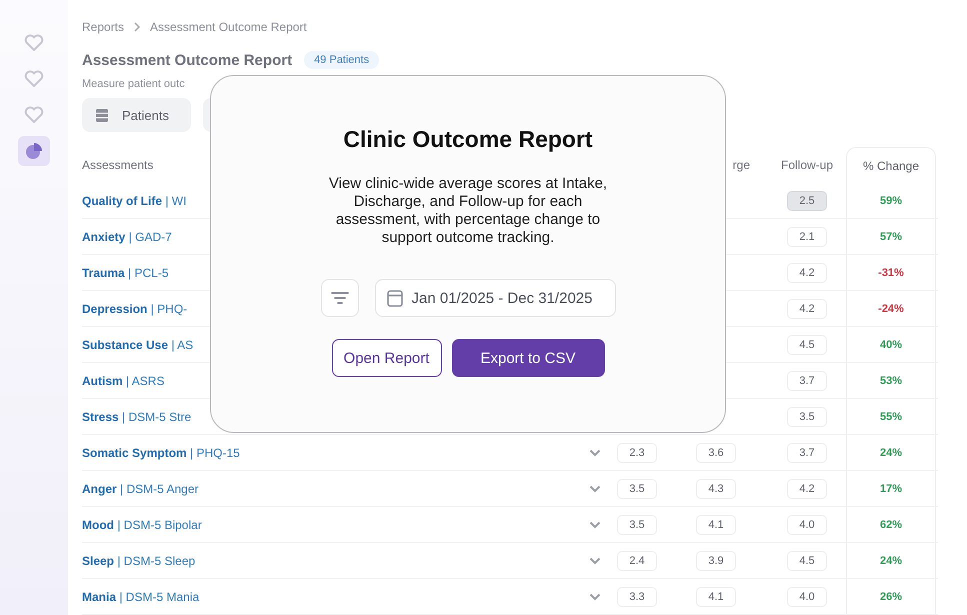  Describe the element at coordinates (891, 165) in the screenshot. I see `column-header: % Change` at that location.